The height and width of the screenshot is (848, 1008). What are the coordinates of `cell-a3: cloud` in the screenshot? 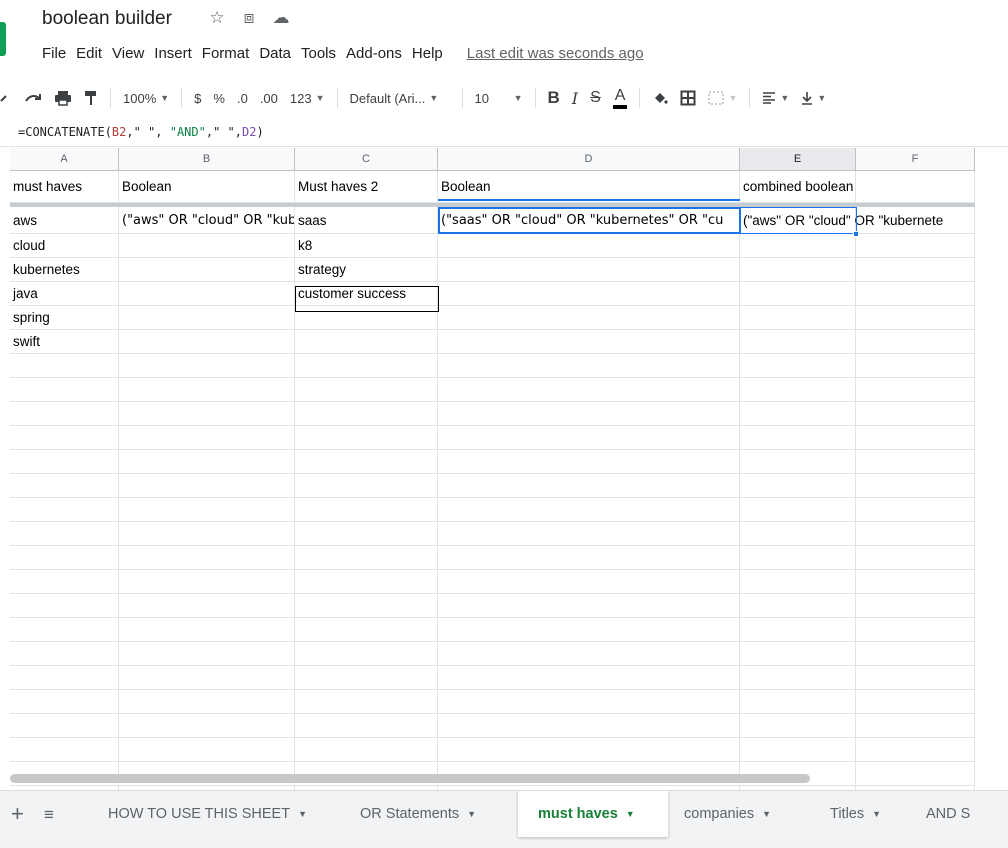 It's located at (64, 246).